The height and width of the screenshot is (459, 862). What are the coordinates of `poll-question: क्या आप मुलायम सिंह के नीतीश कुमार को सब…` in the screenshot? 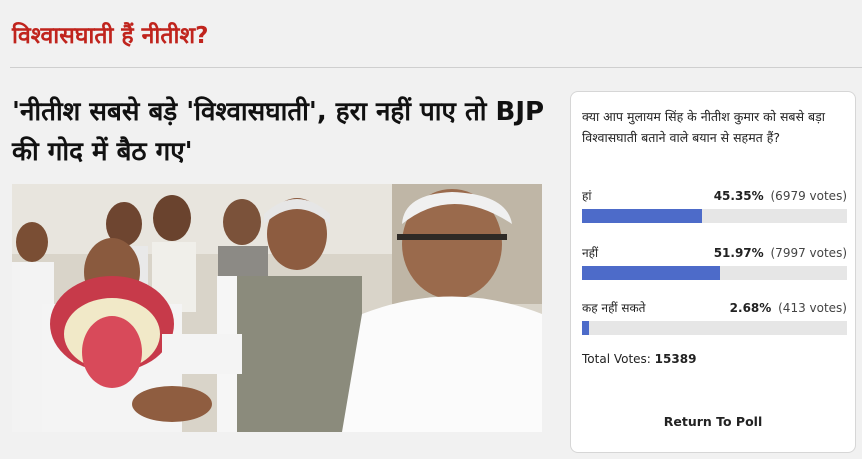 It's located at (704, 127).